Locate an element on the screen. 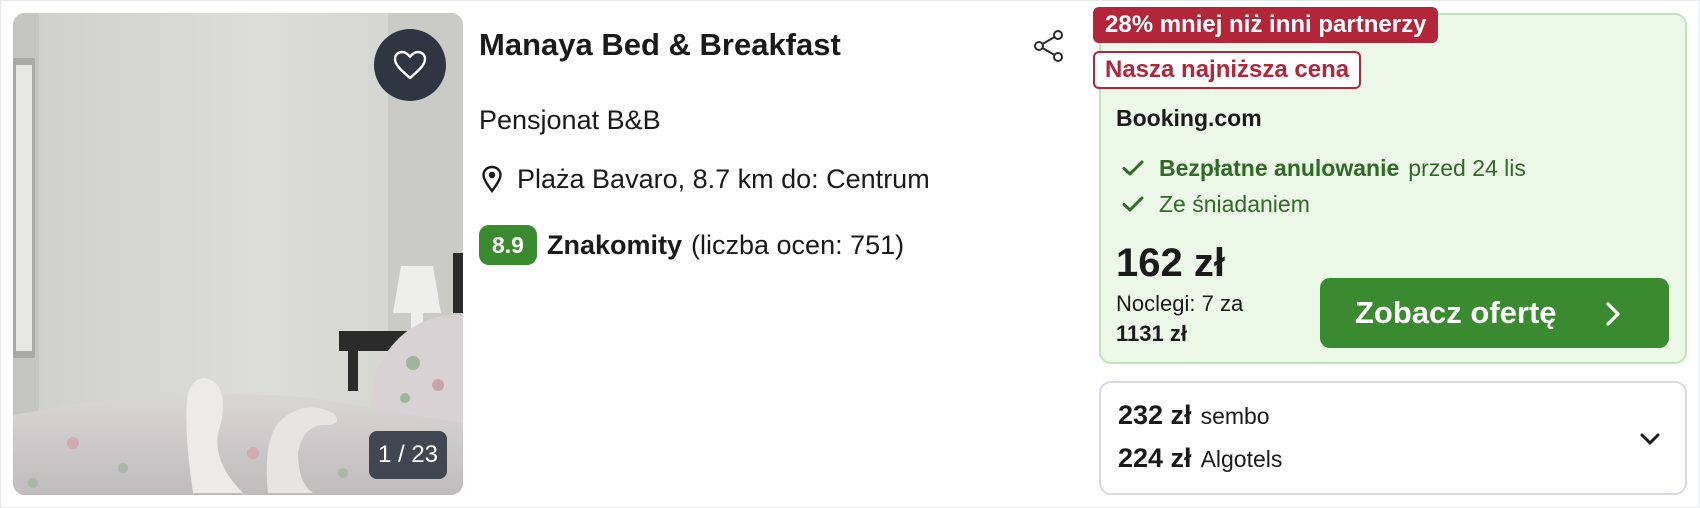  heart-outline-icon is located at coordinates (410, 65).